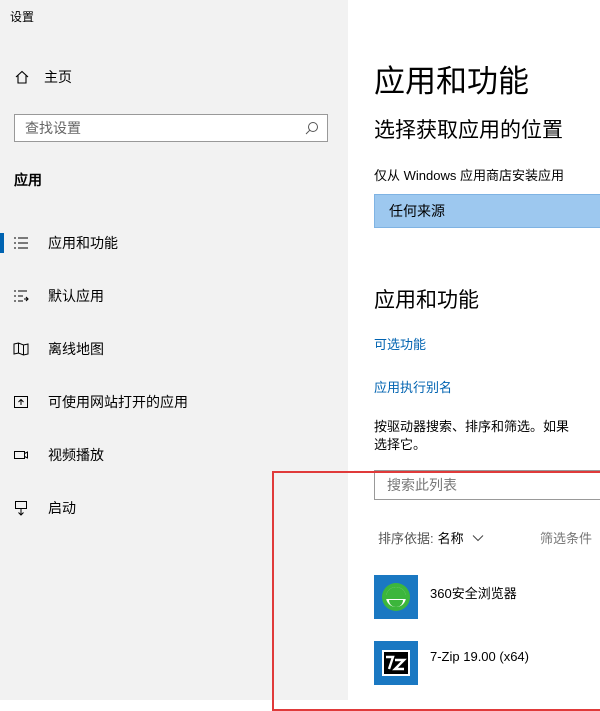 This screenshot has width=600, height=711. I want to click on settings-search-input, so click(155, 128).